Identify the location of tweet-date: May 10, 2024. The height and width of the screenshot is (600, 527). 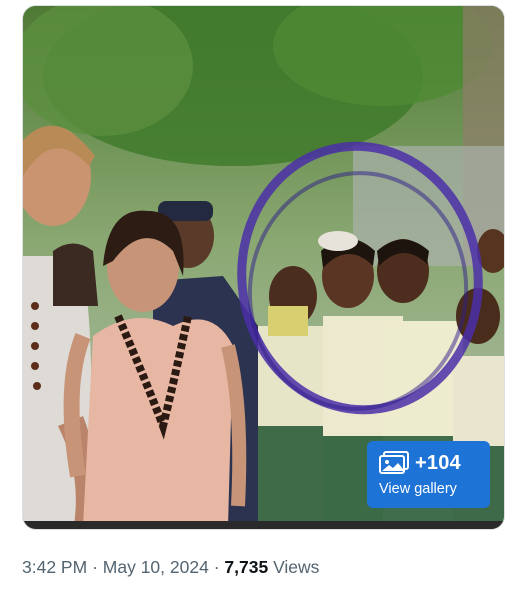
(156, 567).